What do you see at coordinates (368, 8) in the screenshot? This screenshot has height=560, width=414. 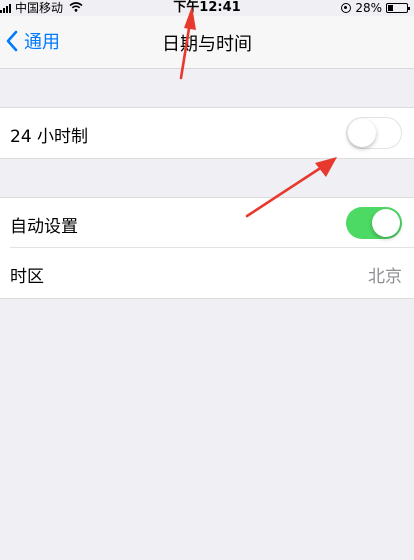 I see `battery-percent: 28%` at bounding box center [368, 8].